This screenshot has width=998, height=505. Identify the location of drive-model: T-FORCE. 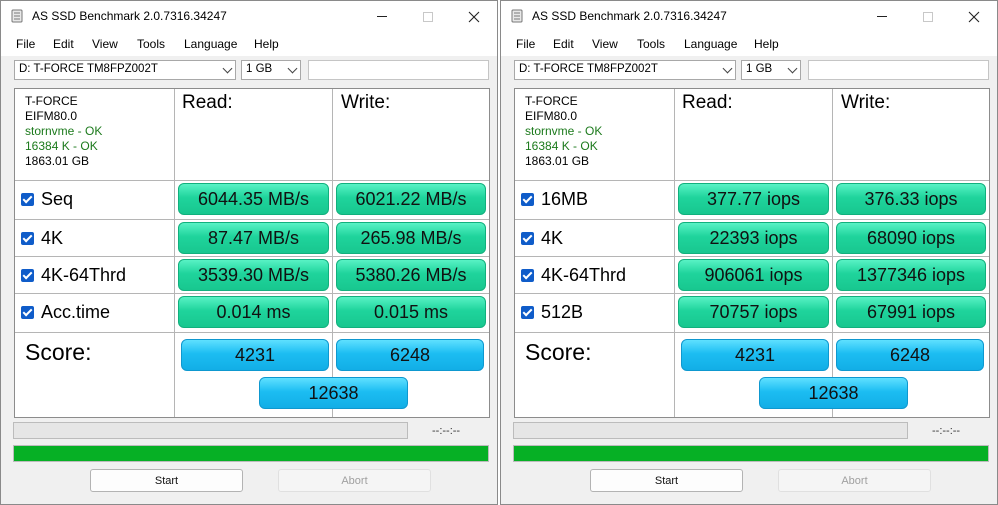
(51, 101).